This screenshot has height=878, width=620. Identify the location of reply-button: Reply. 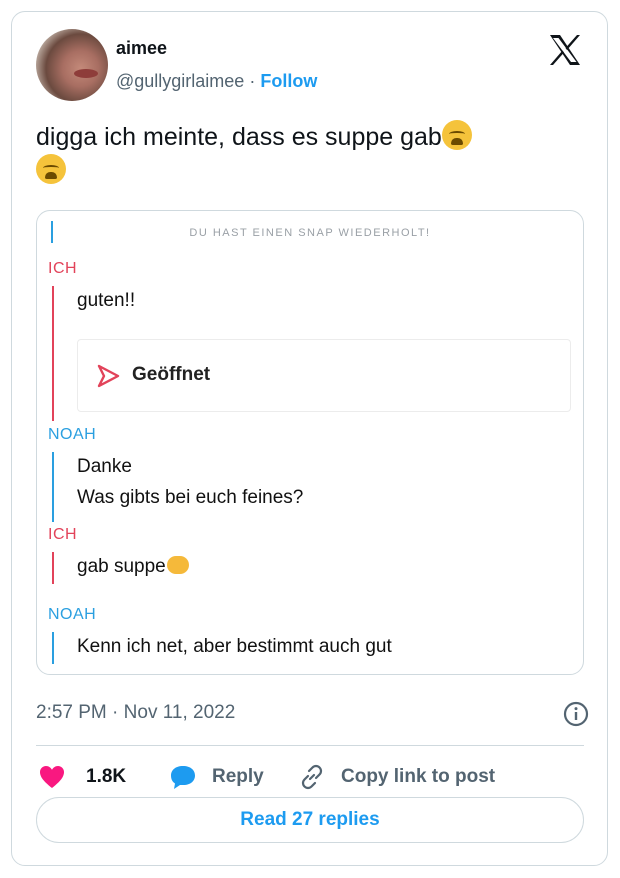
(216, 777).